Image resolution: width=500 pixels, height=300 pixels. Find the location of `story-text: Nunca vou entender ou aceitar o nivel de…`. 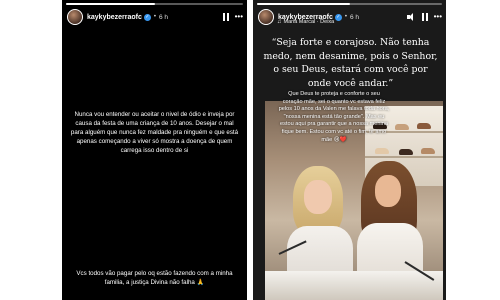

story-text: Nunca vou entender ou aceitar o nivel de… is located at coordinates (154, 132).